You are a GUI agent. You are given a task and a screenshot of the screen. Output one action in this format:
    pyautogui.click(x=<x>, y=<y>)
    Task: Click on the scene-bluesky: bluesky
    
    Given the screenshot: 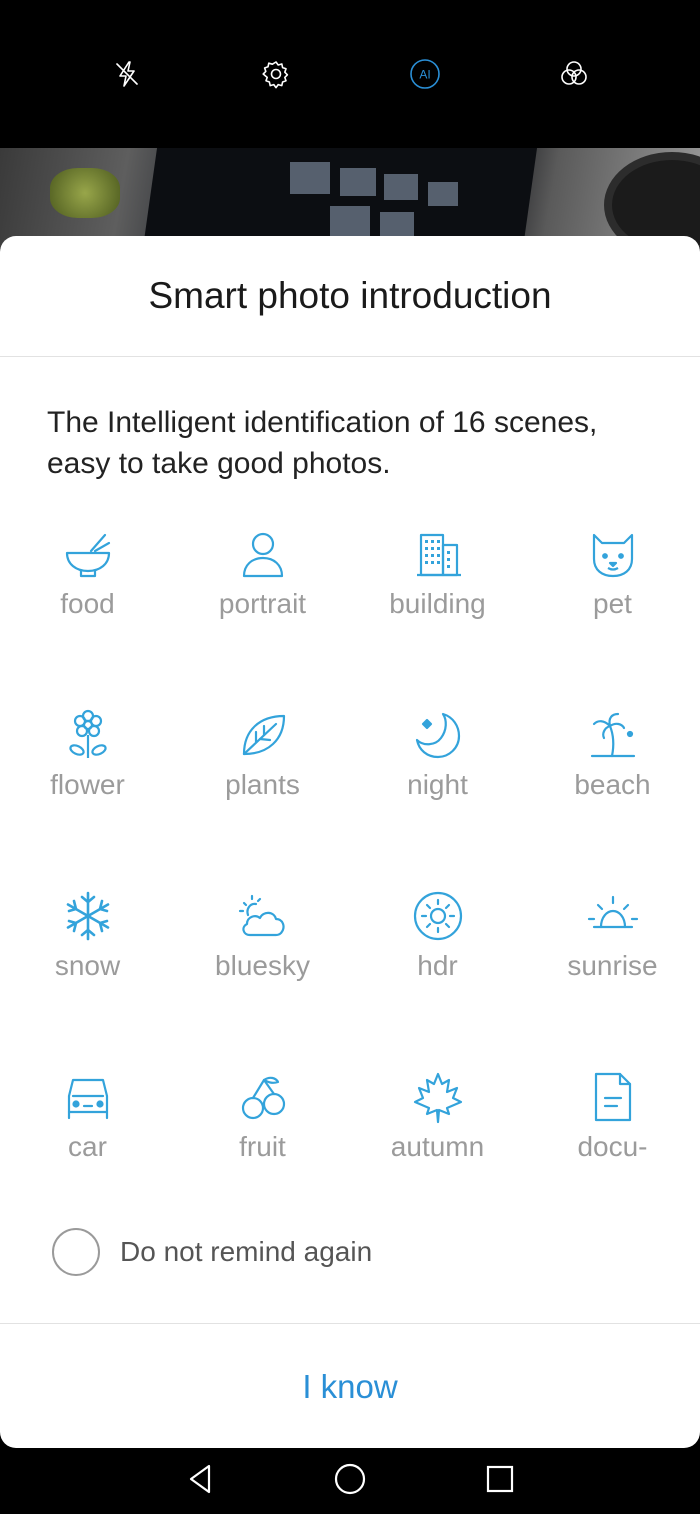 What is the action you would take?
    pyautogui.click(x=262, y=978)
    